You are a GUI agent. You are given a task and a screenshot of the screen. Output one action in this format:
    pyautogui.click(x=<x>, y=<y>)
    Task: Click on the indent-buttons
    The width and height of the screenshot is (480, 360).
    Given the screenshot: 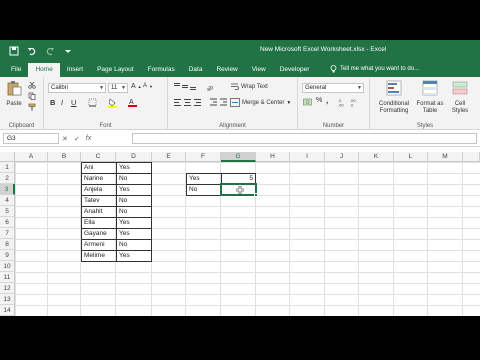 What is the action you would take?
    pyautogui.click(x=219, y=102)
    